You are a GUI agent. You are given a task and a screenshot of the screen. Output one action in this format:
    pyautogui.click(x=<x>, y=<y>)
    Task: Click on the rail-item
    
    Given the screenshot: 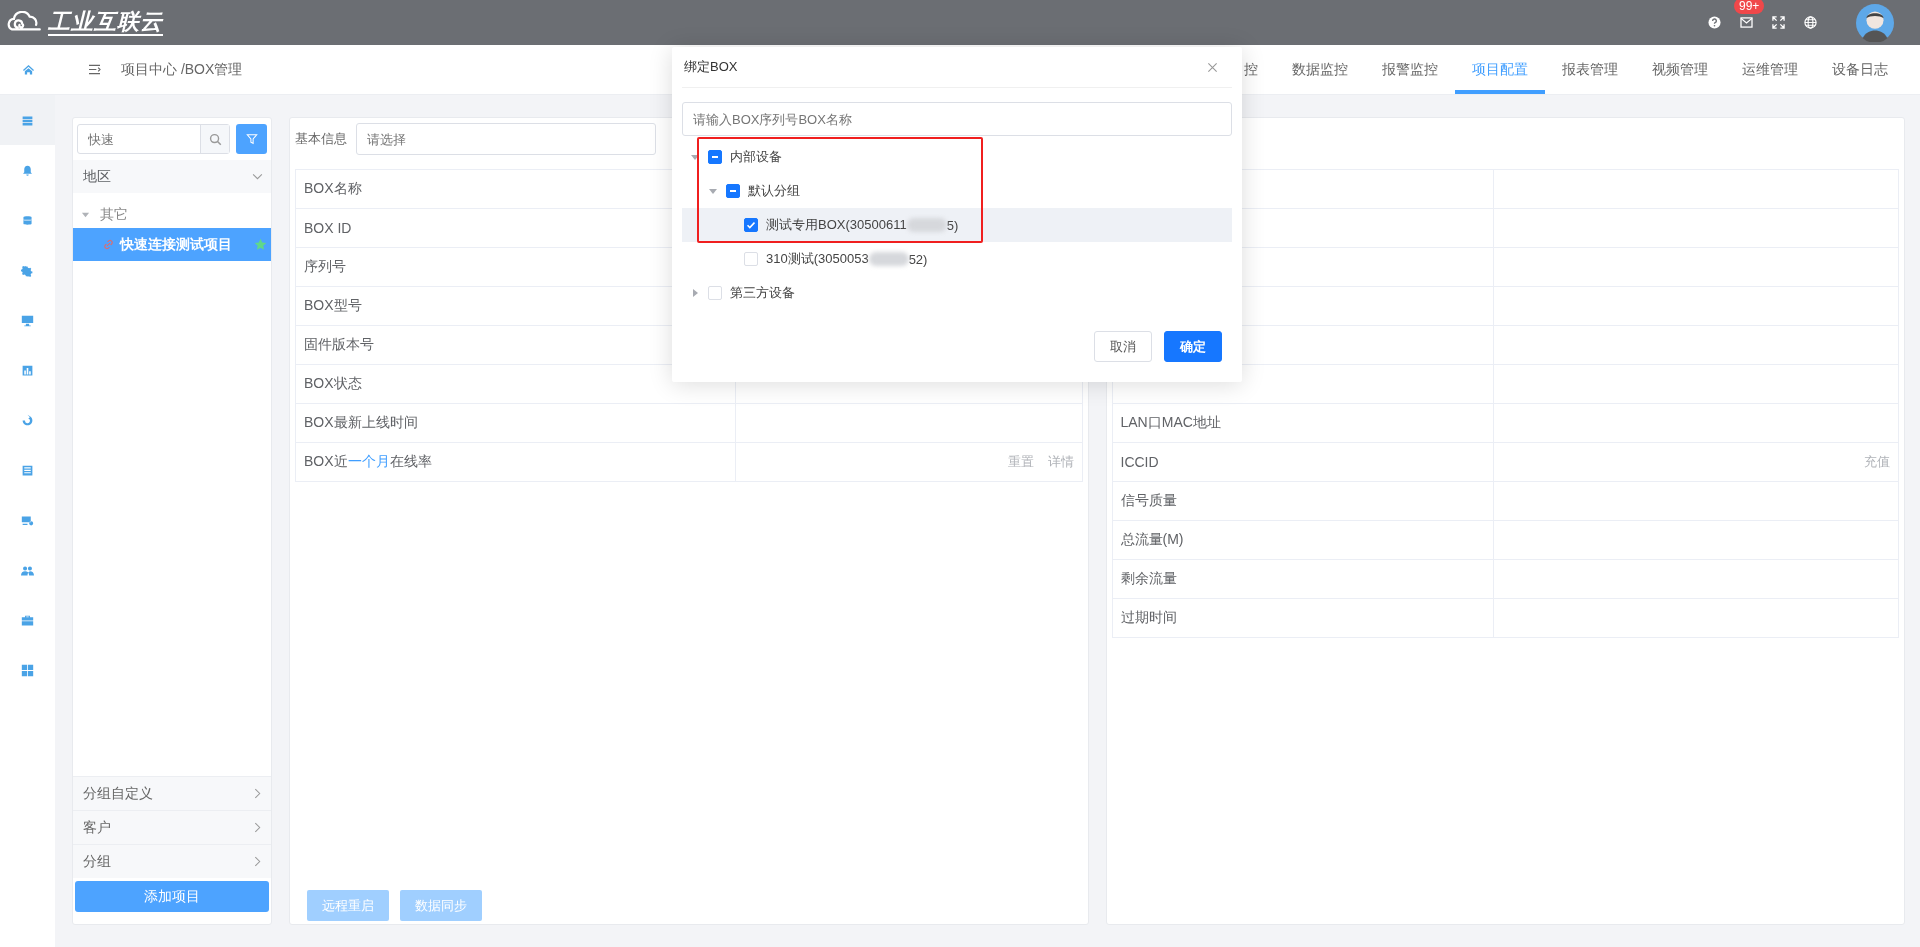 What is the action you would take?
    pyautogui.click(x=27, y=120)
    